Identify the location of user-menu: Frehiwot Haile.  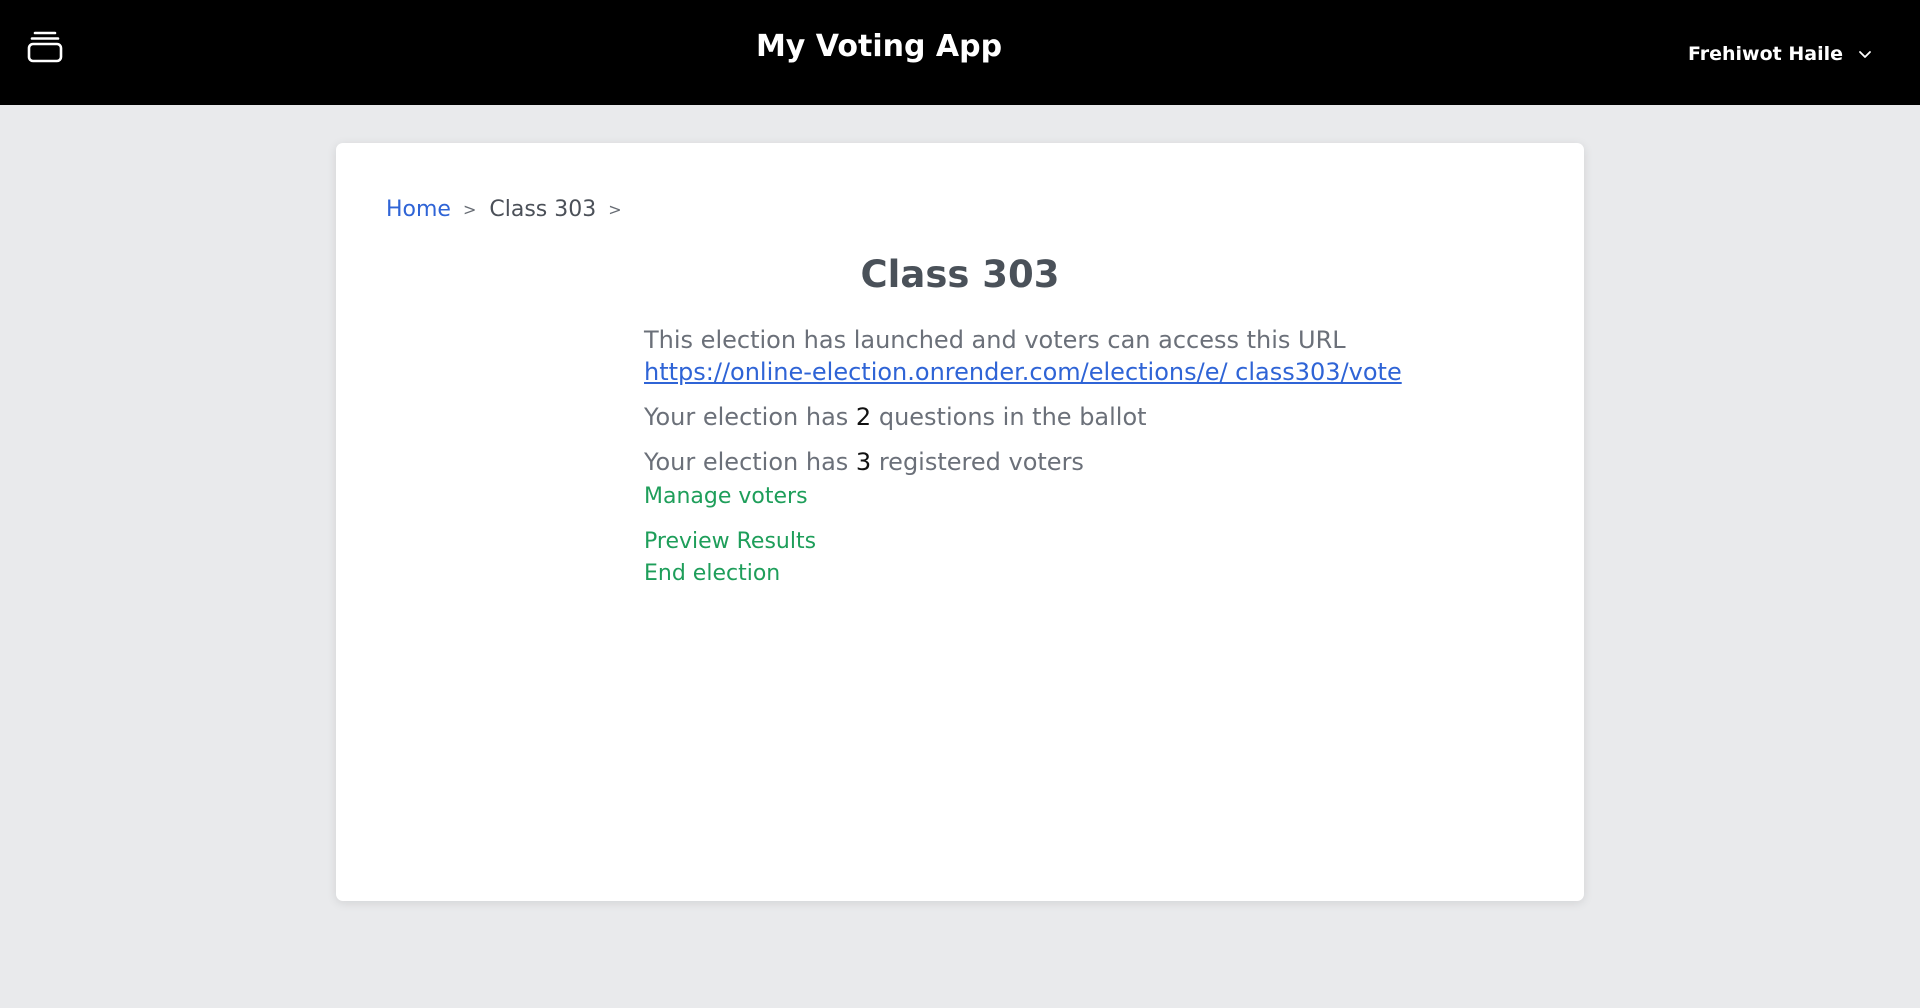
(1780, 54).